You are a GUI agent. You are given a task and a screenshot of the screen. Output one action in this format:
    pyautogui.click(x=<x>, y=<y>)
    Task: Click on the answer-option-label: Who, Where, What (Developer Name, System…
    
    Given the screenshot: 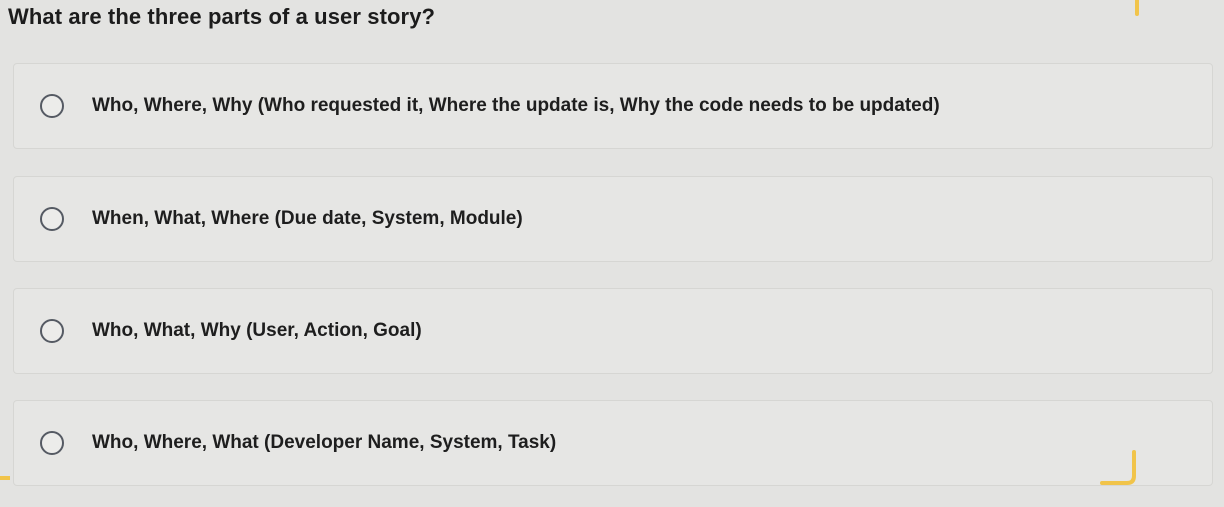 What is the action you would take?
    pyautogui.click(x=324, y=442)
    